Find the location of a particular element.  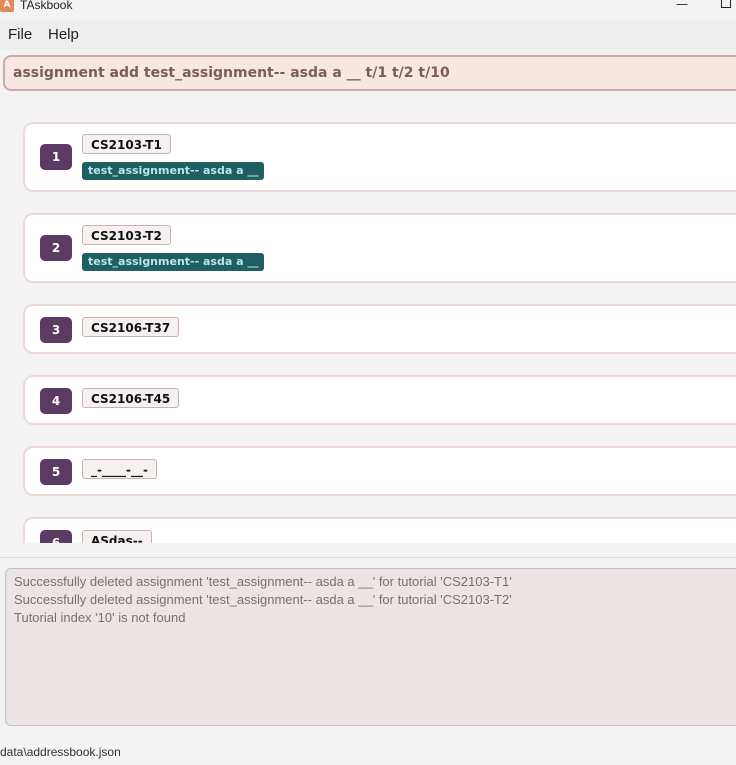

tutorial-code: CS2103-T1 is located at coordinates (126, 144).